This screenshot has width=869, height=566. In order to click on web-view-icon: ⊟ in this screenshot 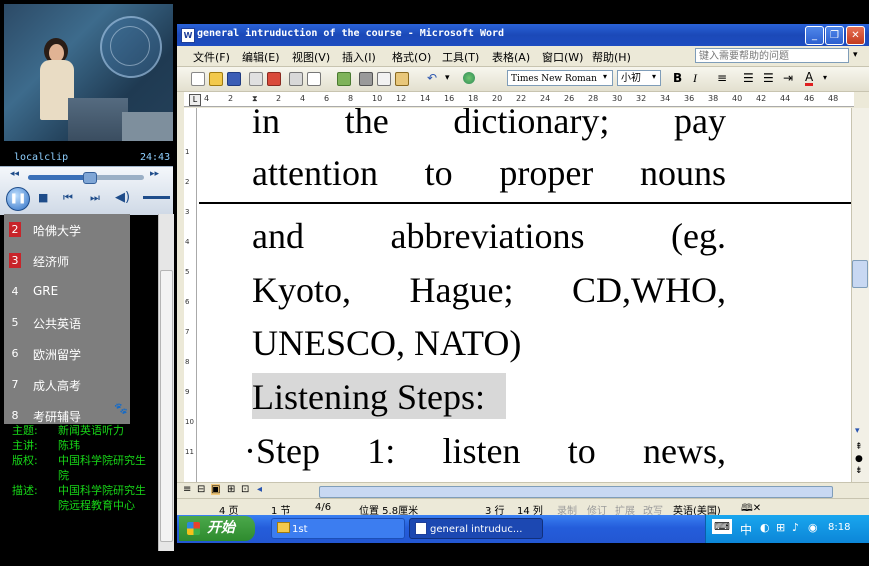, I will do `click(201, 489)`.